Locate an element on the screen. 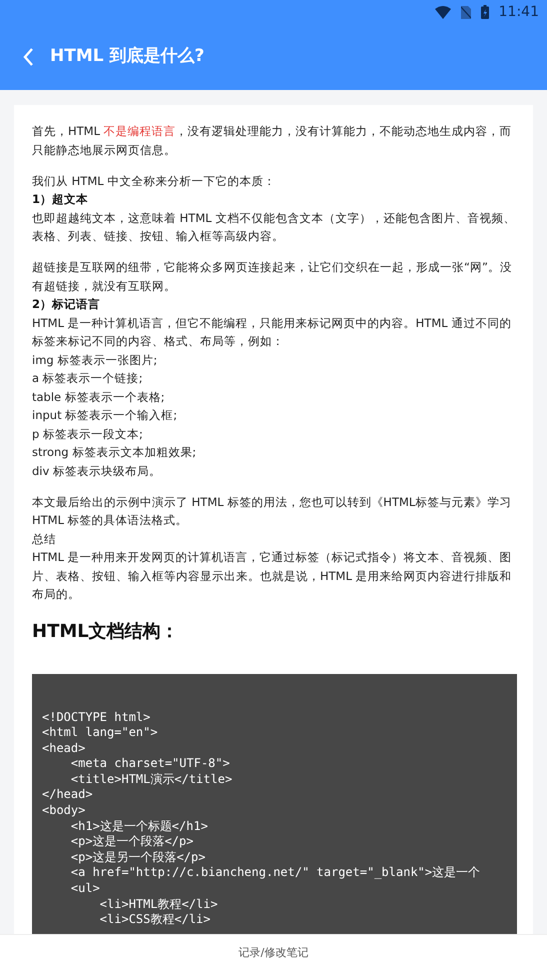  code-line: <html lang="en"> is located at coordinates (100, 733).